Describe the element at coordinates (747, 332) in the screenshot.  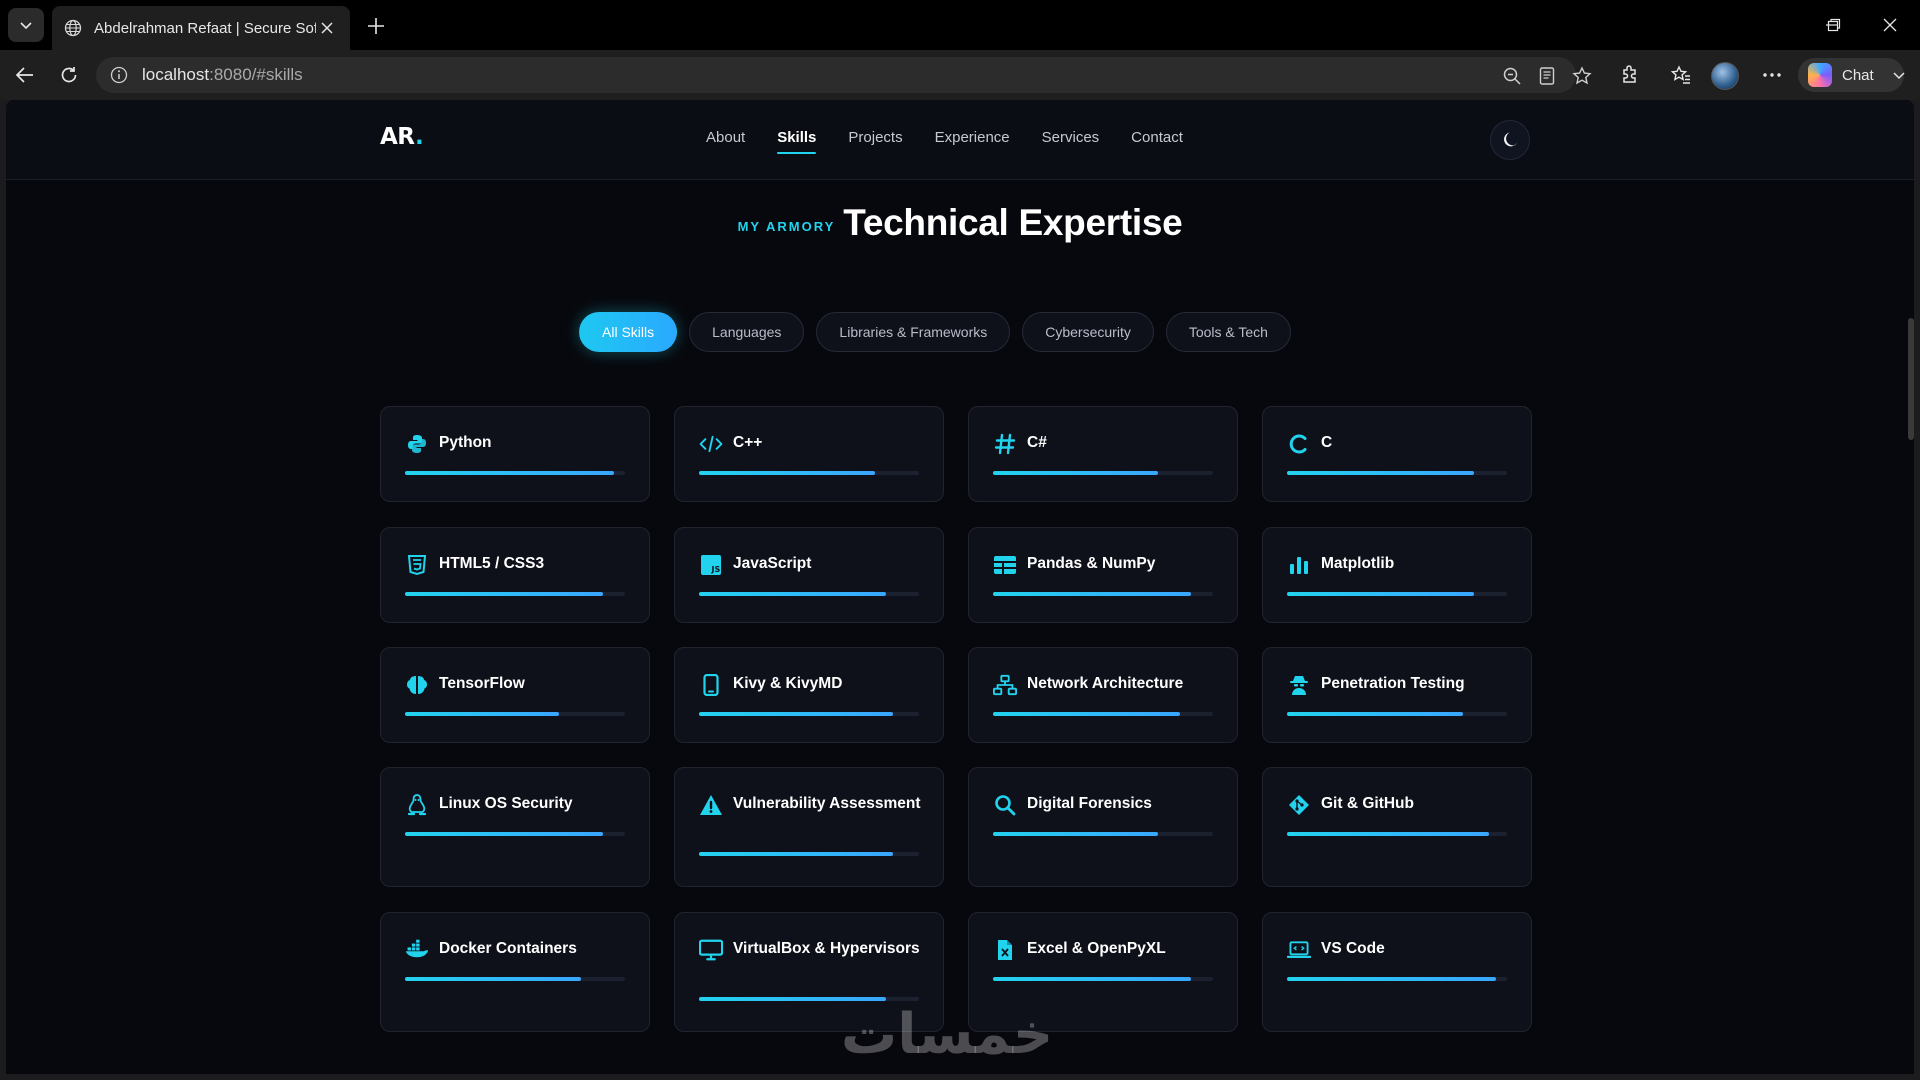
I see `filter-pill-languages: Languages` at that location.